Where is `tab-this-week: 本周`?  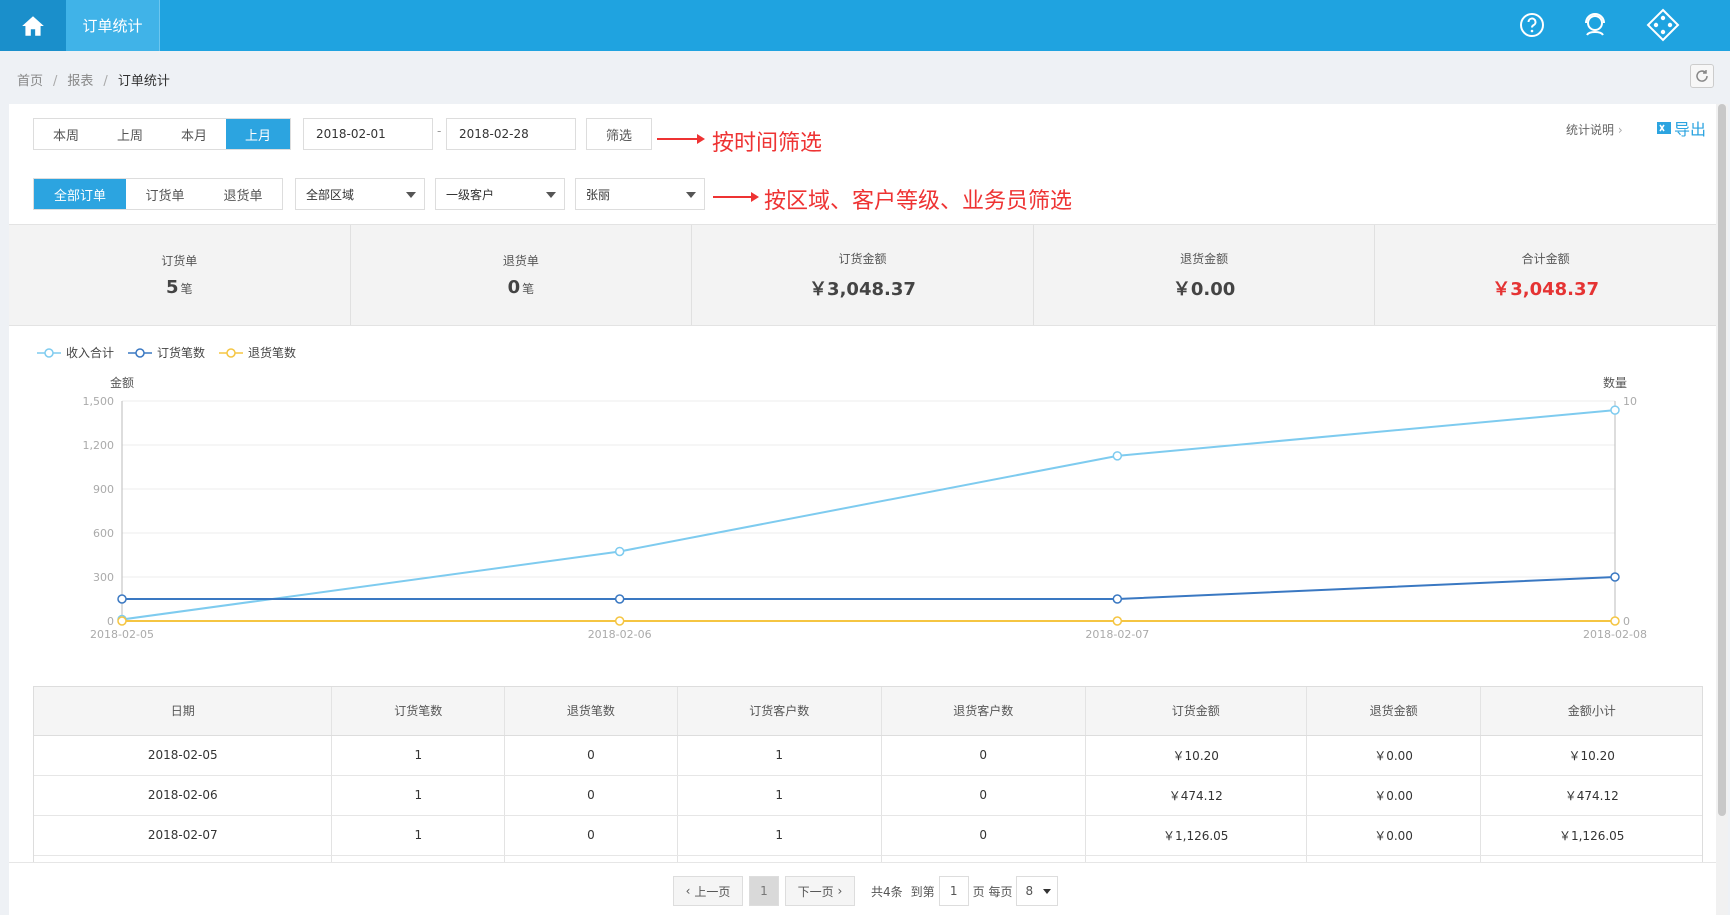
tab-this-week: 本周 is located at coordinates (66, 134).